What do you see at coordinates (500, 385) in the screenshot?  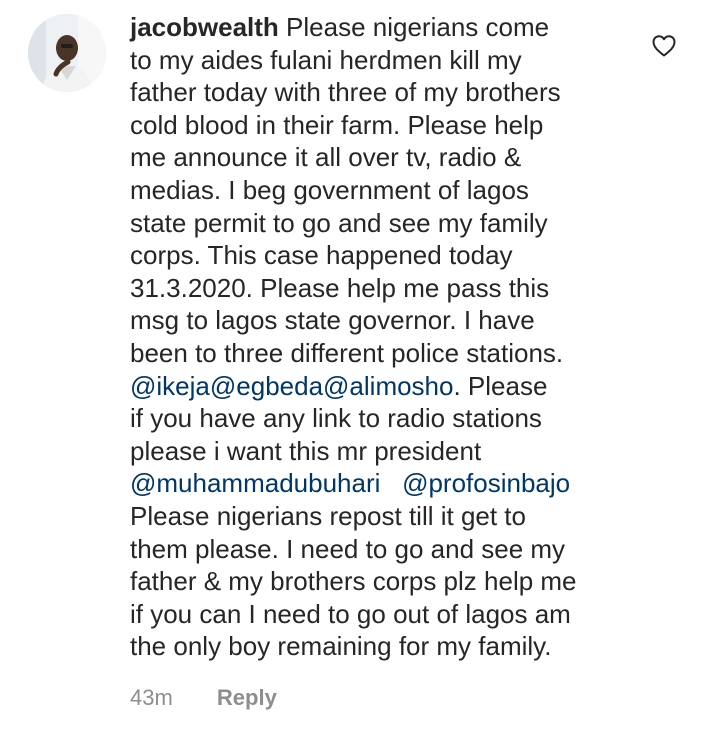 I see `comment-line-text: . Please` at bounding box center [500, 385].